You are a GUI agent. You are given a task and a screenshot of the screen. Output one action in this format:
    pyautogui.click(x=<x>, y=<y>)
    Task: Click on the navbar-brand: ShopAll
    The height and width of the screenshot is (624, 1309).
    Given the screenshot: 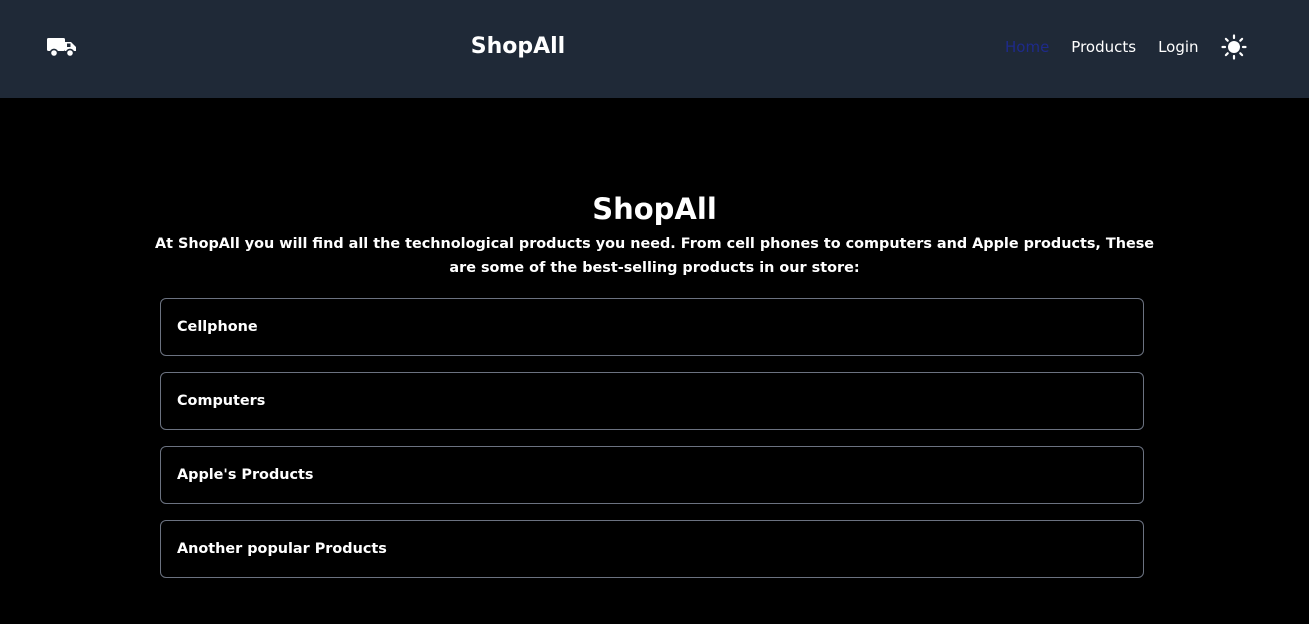 What is the action you would take?
    pyautogui.click(x=518, y=47)
    